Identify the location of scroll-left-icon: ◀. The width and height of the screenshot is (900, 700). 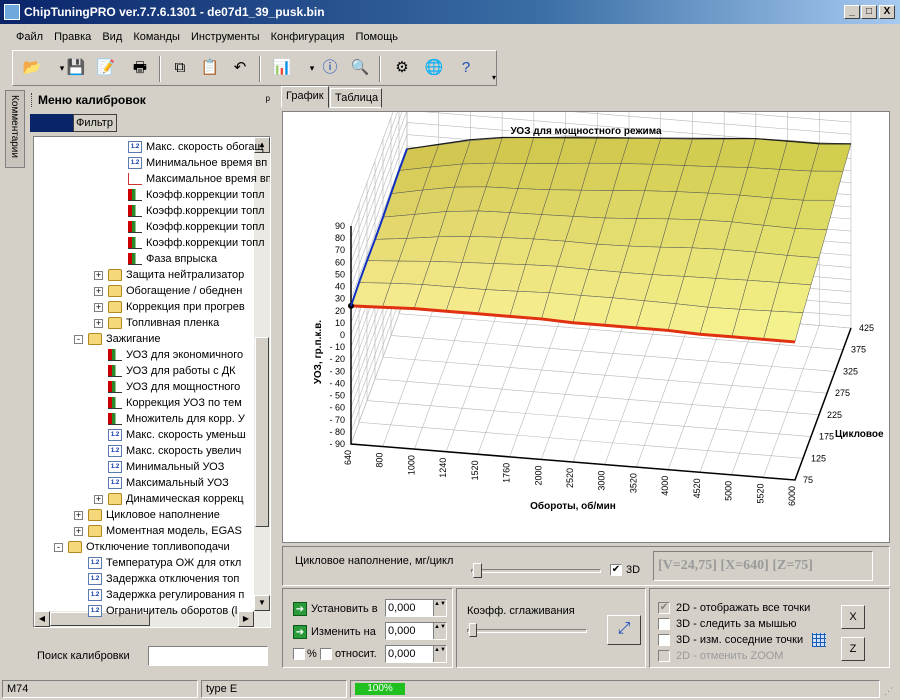
(42, 619).